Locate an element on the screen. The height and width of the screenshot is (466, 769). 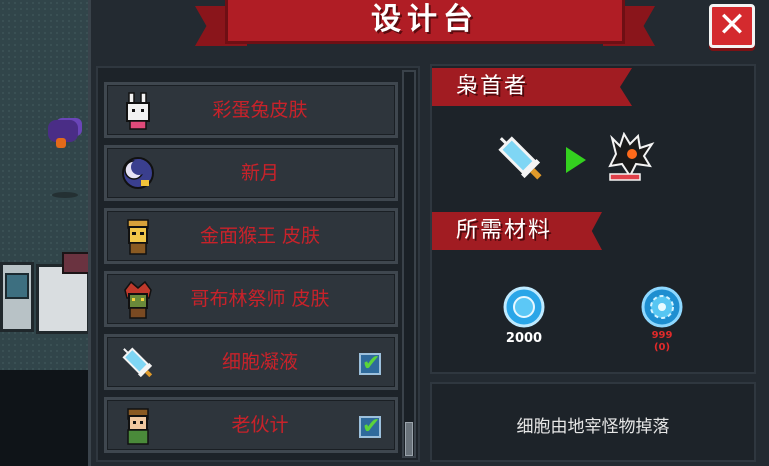
crescent-moon-icon is located at coordinates (138, 173).